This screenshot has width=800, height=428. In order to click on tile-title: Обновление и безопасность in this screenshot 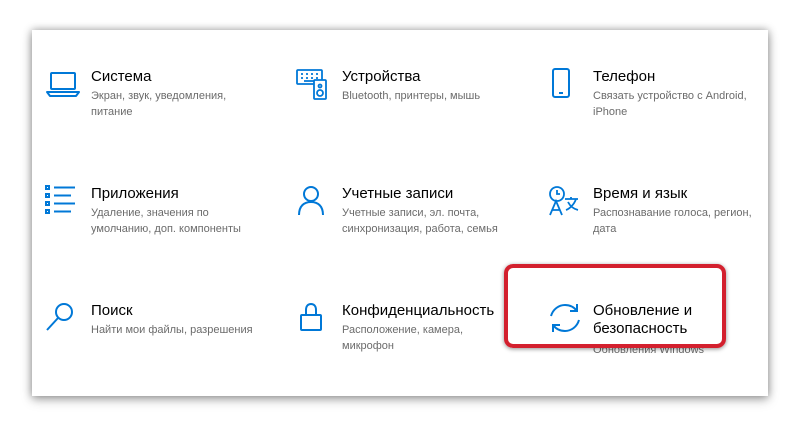, I will do `click(643, 319)`.